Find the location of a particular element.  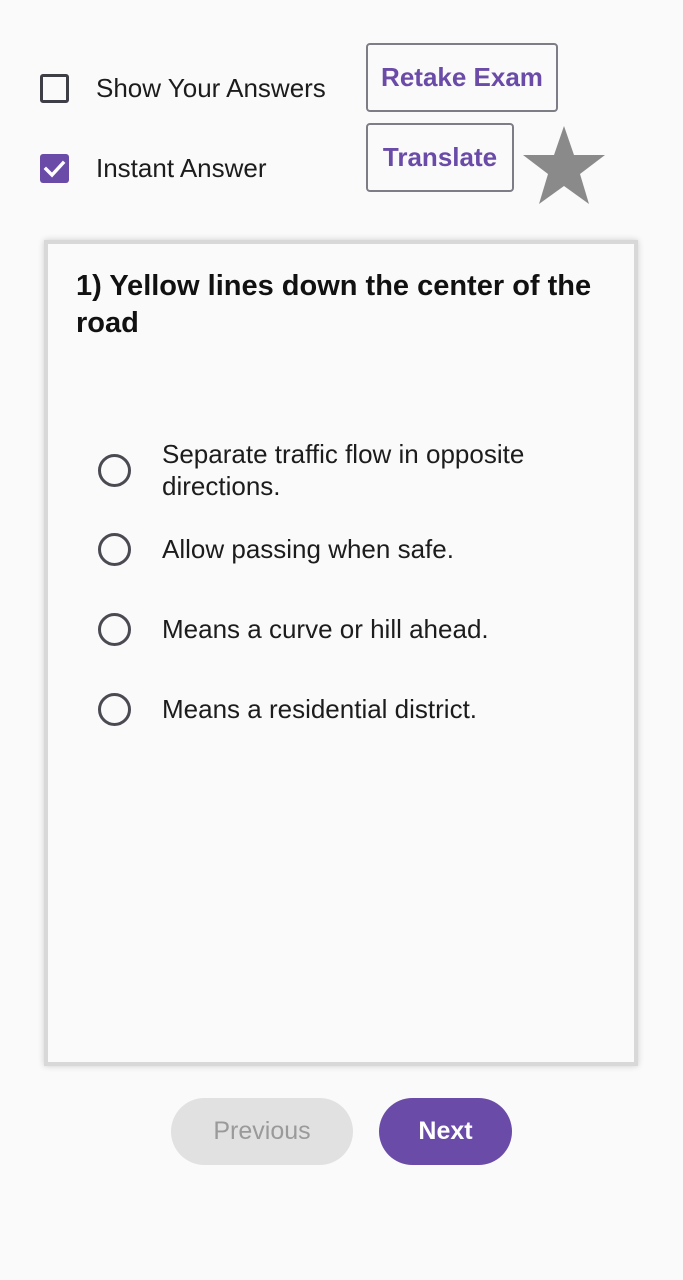

star-icon is located at coordinates (564, 165).